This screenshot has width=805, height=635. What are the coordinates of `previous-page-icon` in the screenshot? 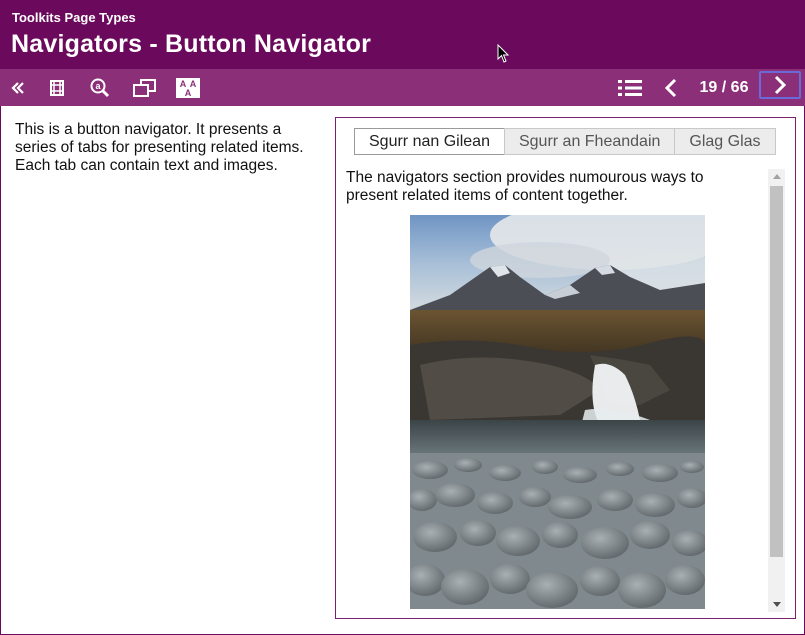 It's located at (671, 87).